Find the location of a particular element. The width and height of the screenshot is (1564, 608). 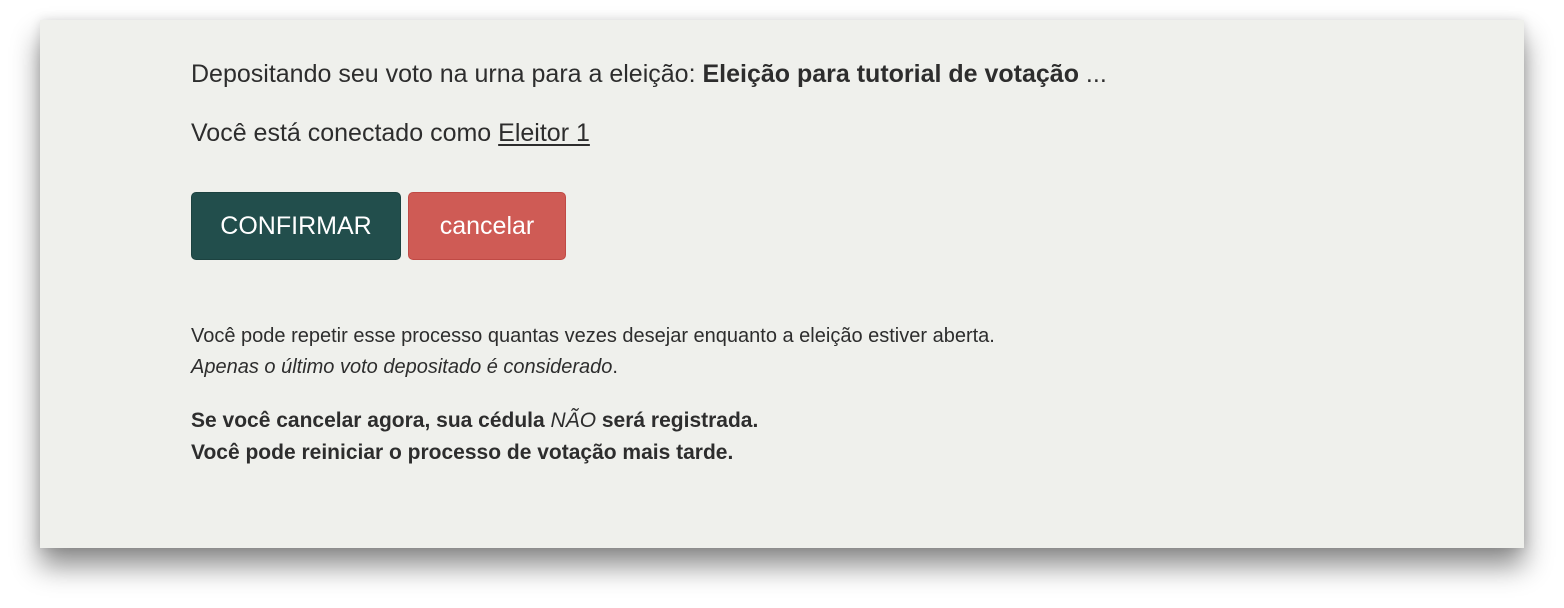

cancel-warning-prefix: Se você cancelar agora, sua cédula is located at coordinates (371, 420).